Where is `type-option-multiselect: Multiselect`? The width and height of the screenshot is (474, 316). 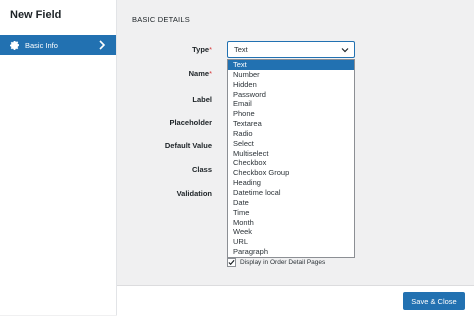 type-option-multiselect: Multiselect is located at coordinates (291, 154).